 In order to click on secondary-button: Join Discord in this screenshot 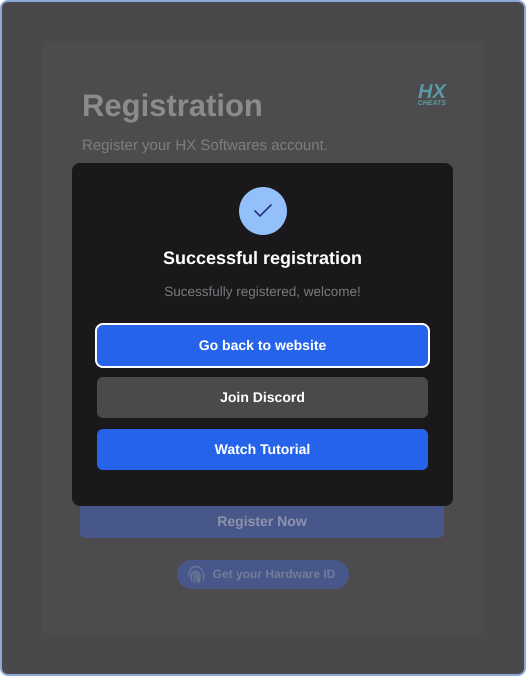, I will do `click(262, 397)`.